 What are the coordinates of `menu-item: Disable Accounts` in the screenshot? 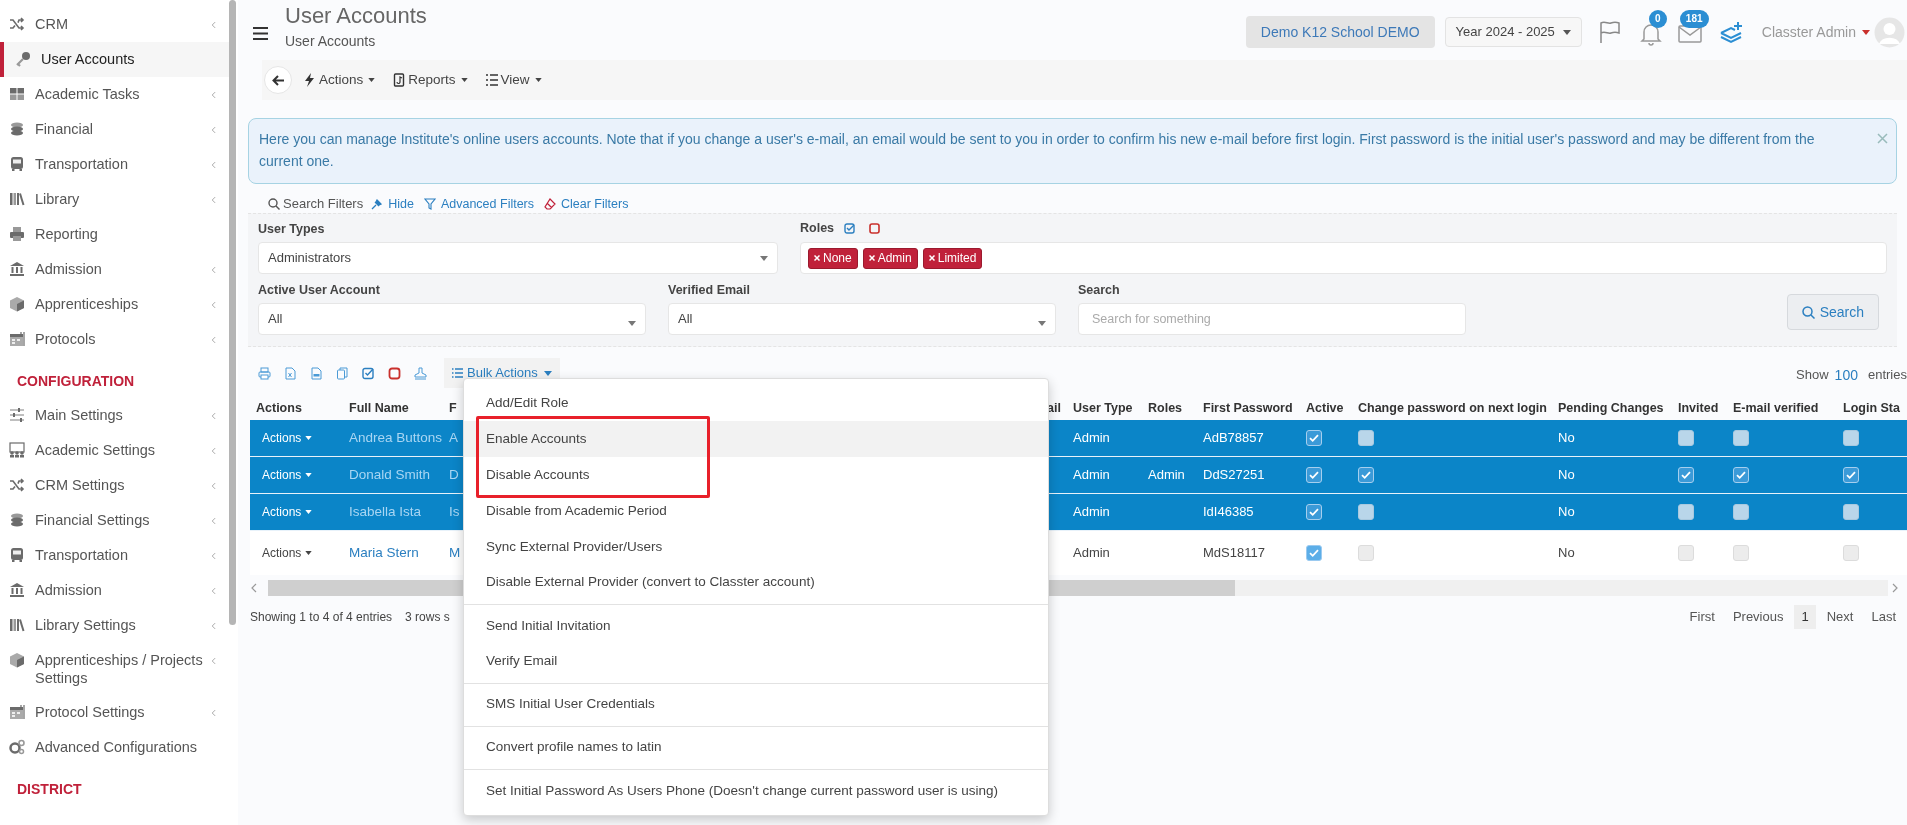 It's located at (756, 475).